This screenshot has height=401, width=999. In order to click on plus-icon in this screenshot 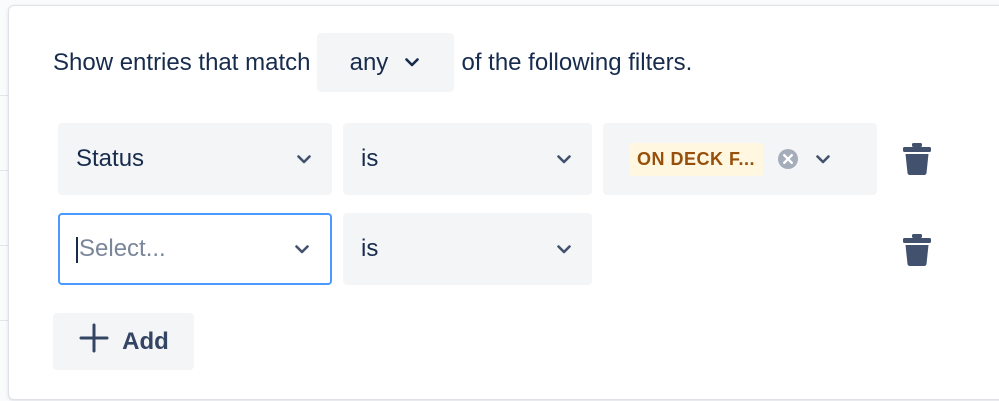, I will do `click(94, 341)`.